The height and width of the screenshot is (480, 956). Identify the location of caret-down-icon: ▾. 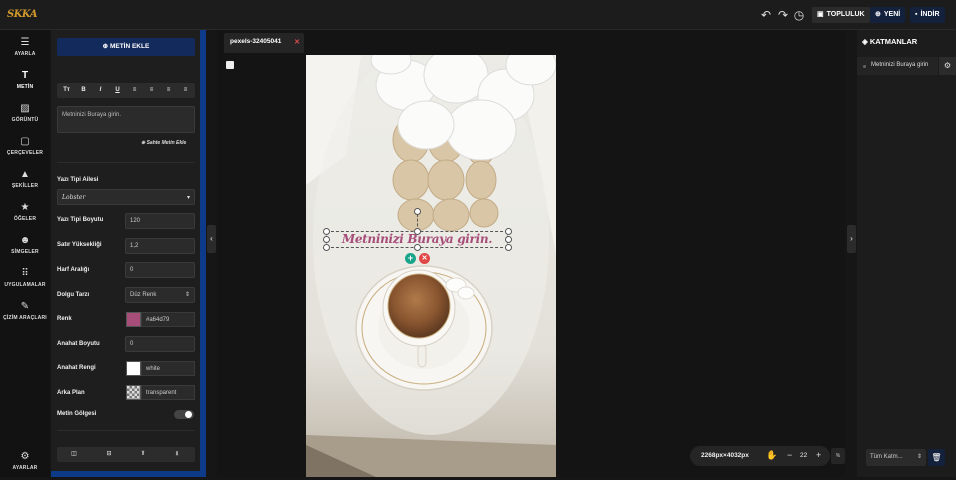
(188, 198).